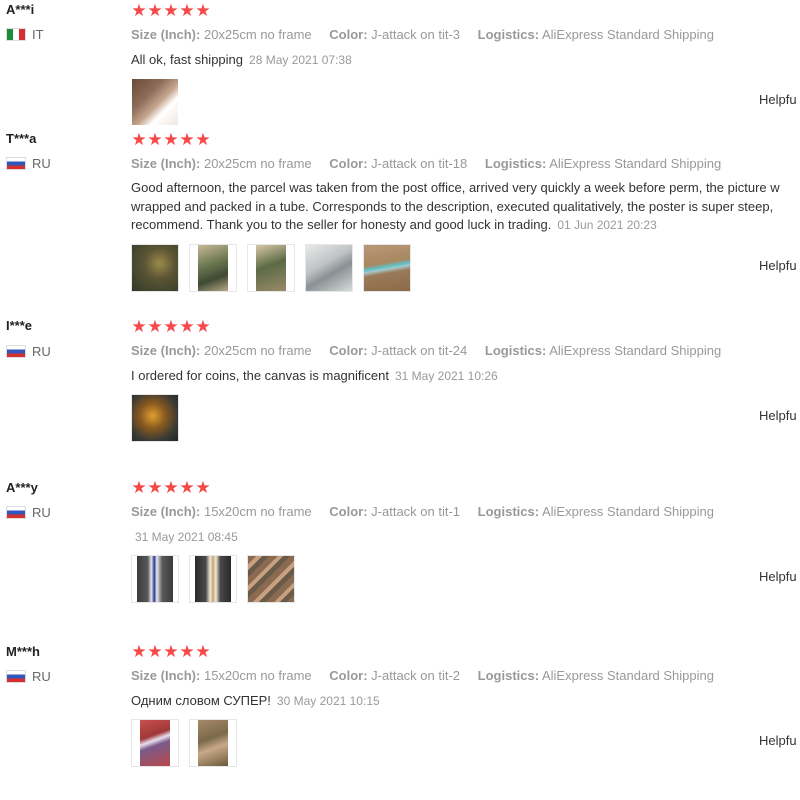 The image size is (800, 800). I want to click on review-date: 30 May 2021 10:15, so click(328, 701).